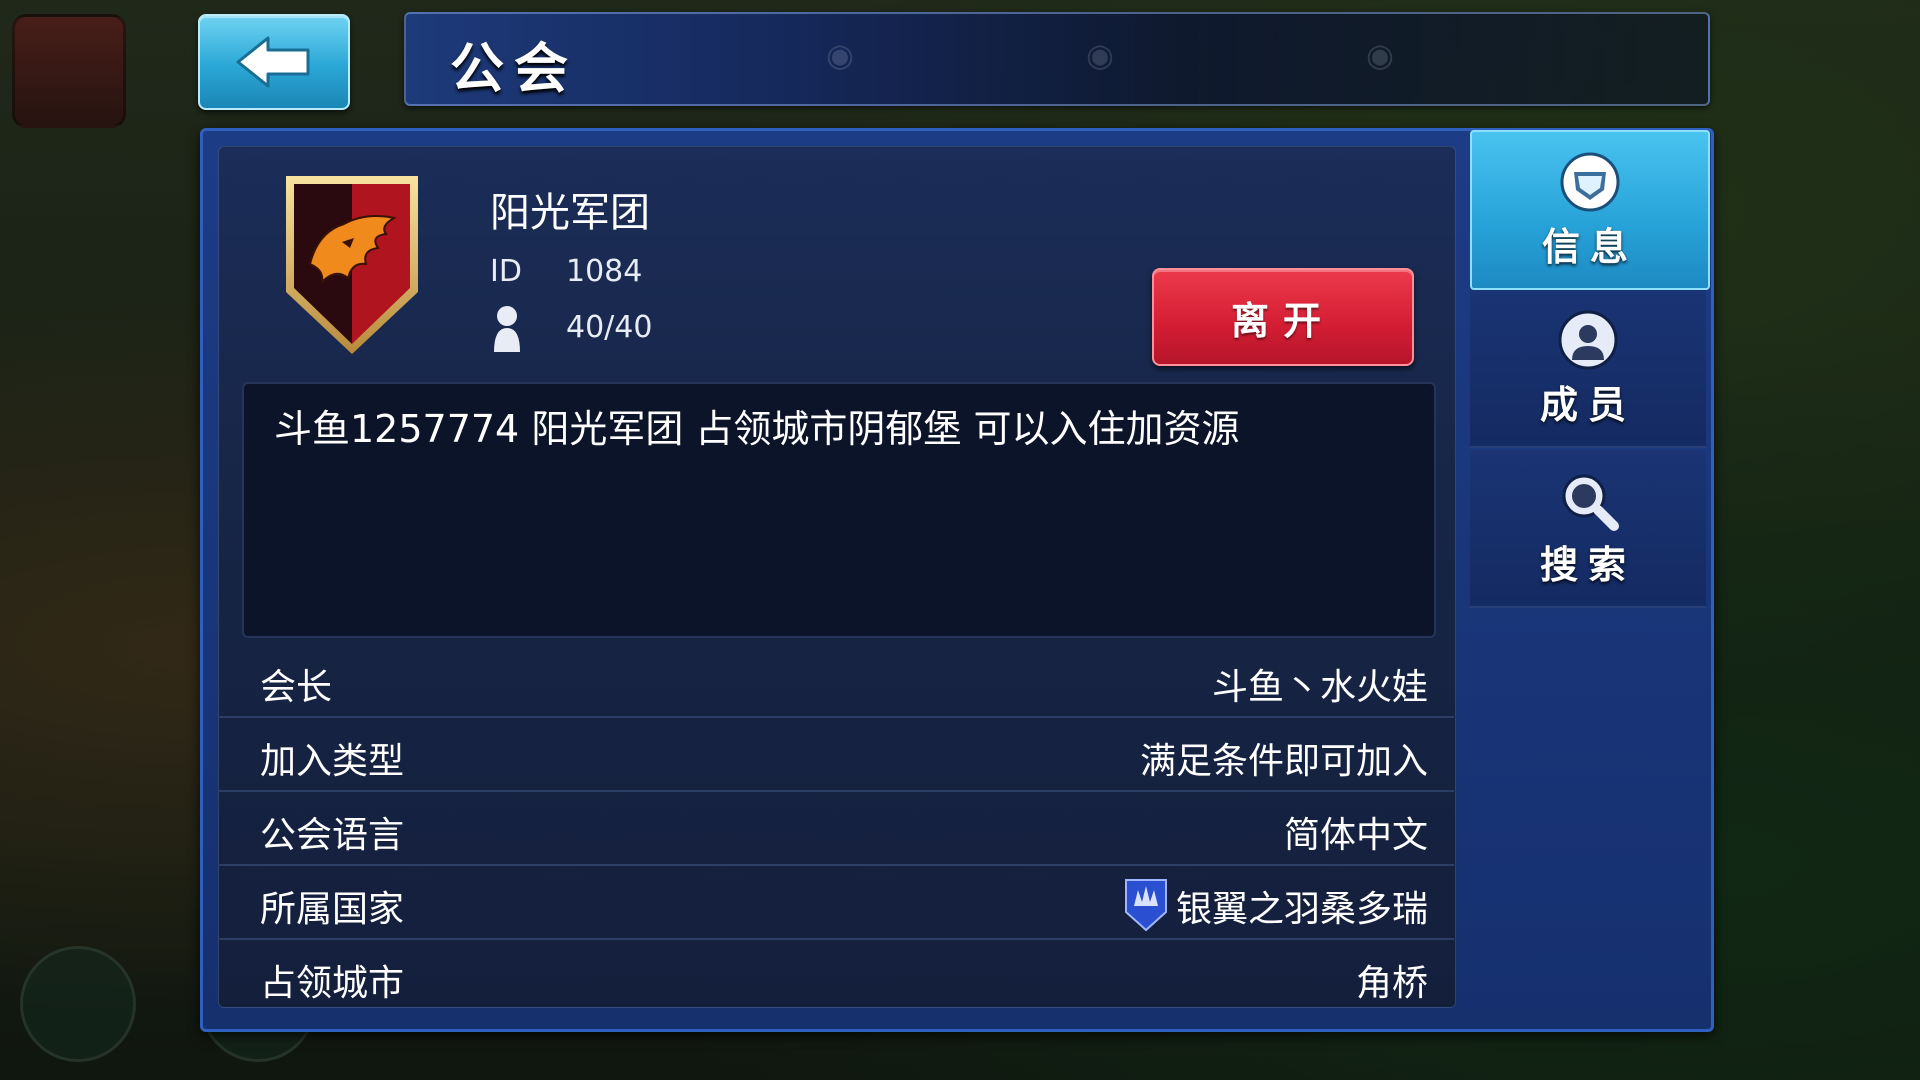 Image resolution: width=1920 pixels, height=1080 pixels. What do you see at coordinates (1319, 687) in the screenshot?
I see `info-row-value: 斗鱼丶水火娃` at bounding box center [1319, 687].